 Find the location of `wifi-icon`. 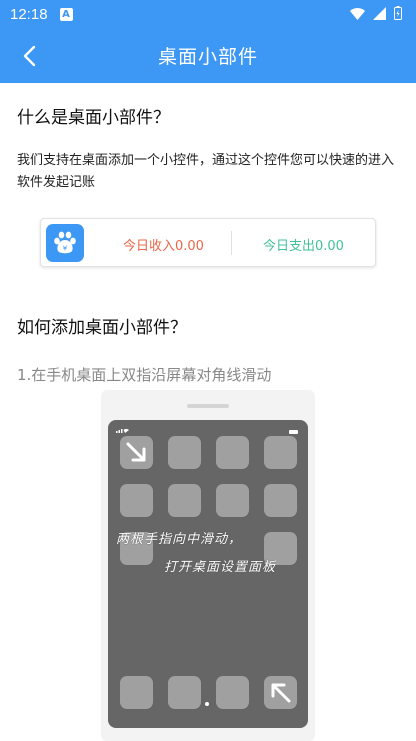

wifi-icon is located at coordinates (357, 14).